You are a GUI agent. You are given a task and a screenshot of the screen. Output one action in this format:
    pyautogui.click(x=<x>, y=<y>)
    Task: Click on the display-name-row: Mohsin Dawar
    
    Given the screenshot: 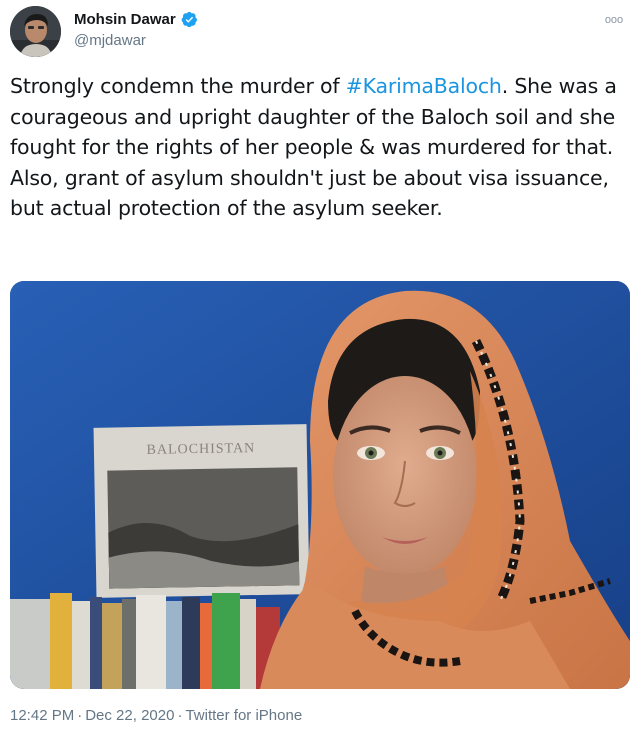 What is the action you would take?
    pyautogui.click(x=136, y=19)
    